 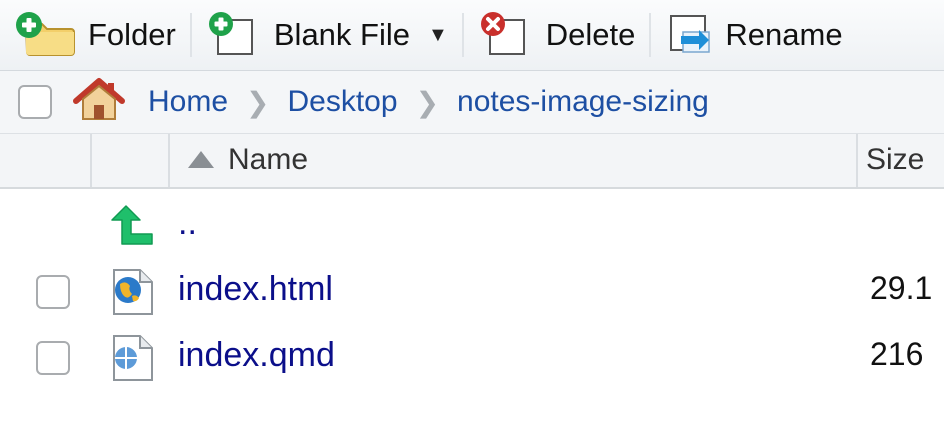 What do you see at coordinates (256, 355) in the screenshot?
I see `file-name-link: index.qmd` at bounding box center [256, 355].